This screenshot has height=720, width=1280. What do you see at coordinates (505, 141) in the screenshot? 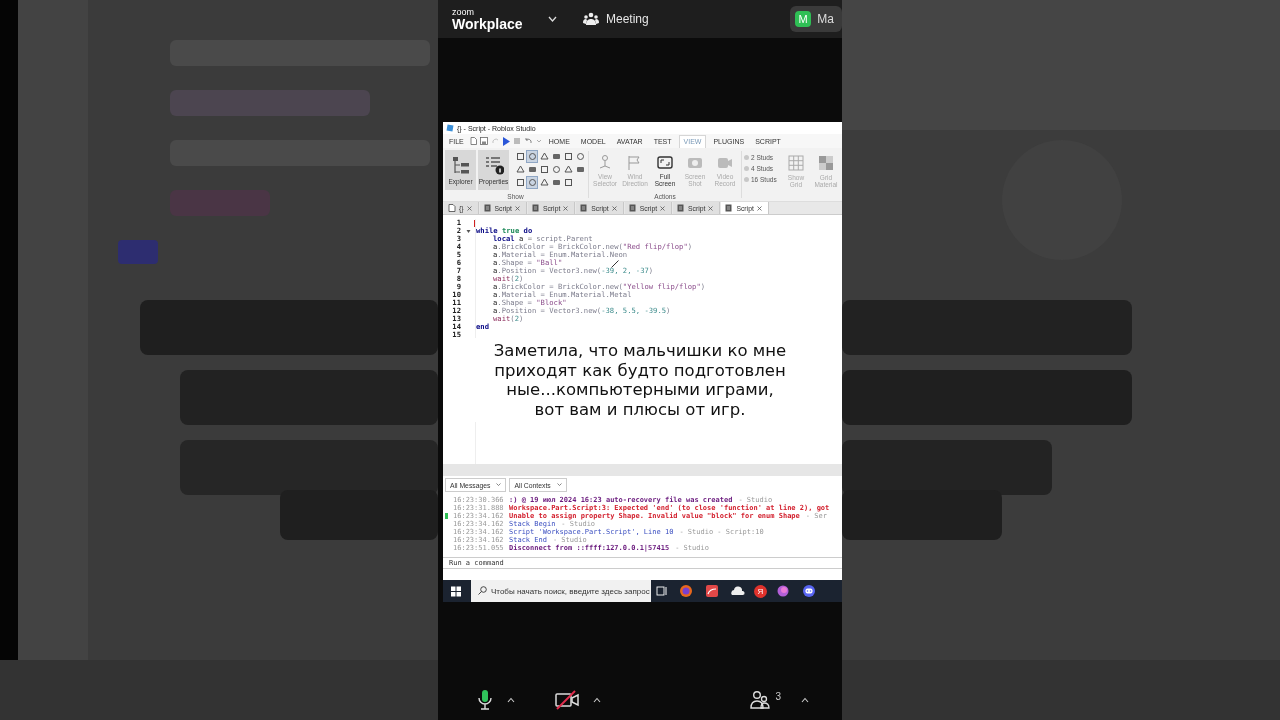
I see `play-icon` at bounding box center [505, 141].